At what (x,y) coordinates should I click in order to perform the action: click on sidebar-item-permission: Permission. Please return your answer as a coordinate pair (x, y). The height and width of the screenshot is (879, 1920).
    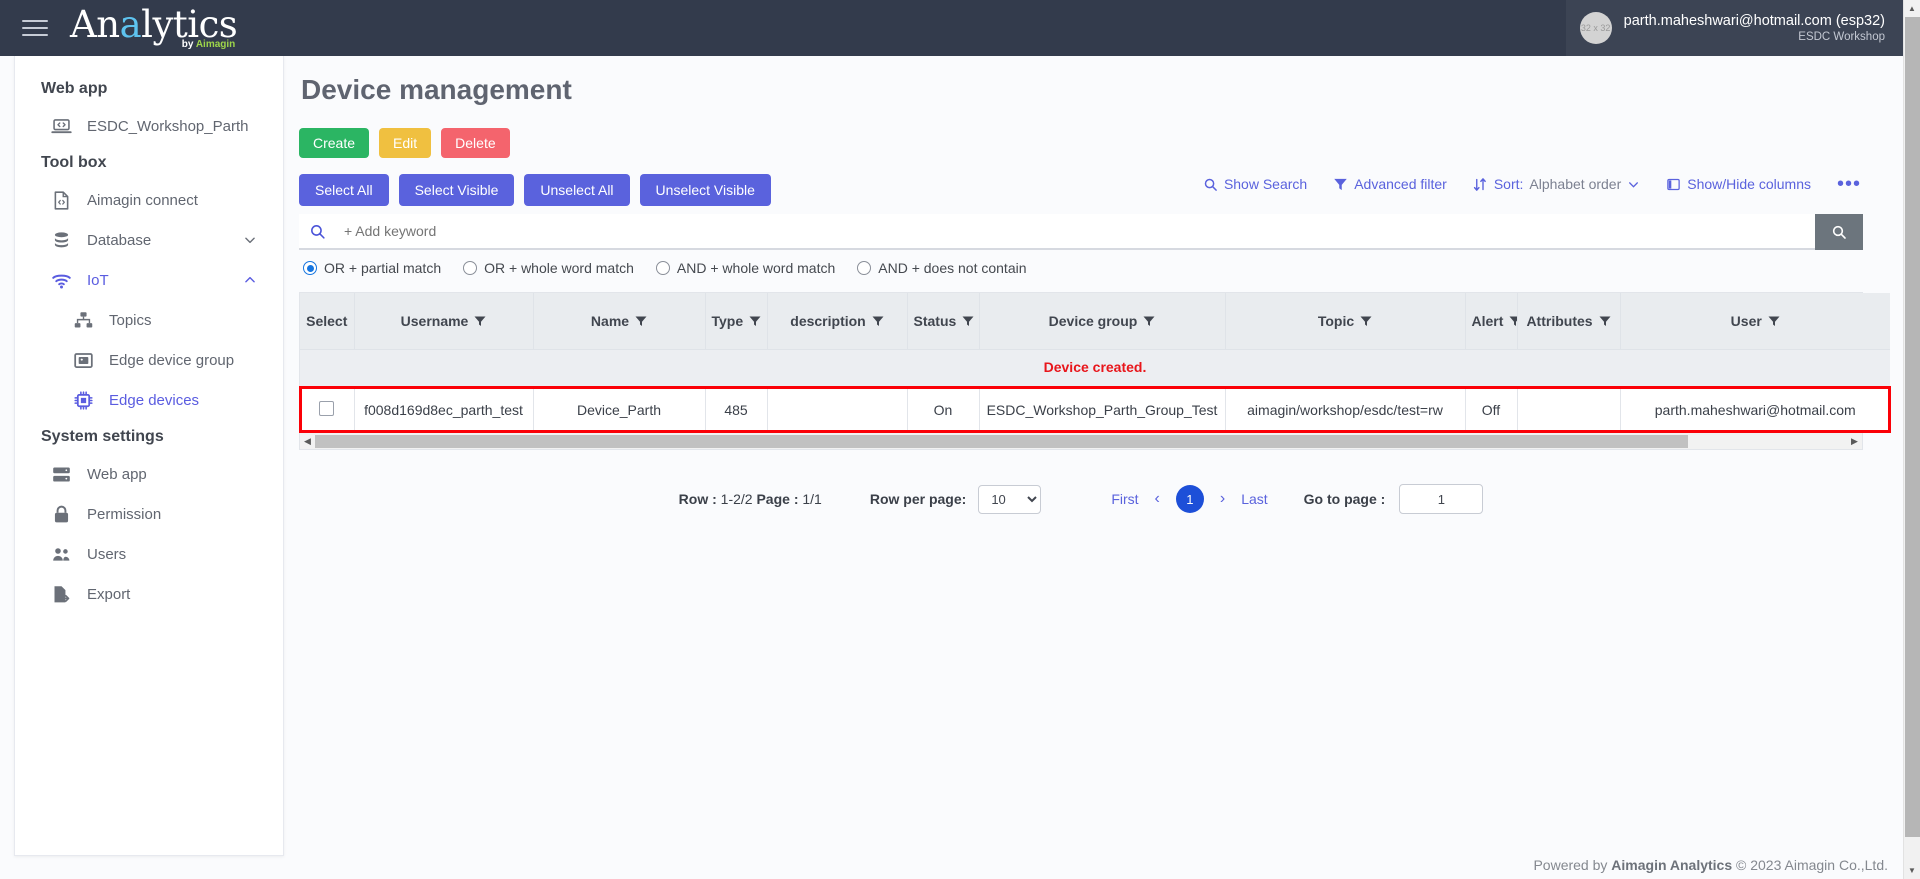
    Looking at the image, I should click on (149, 514).